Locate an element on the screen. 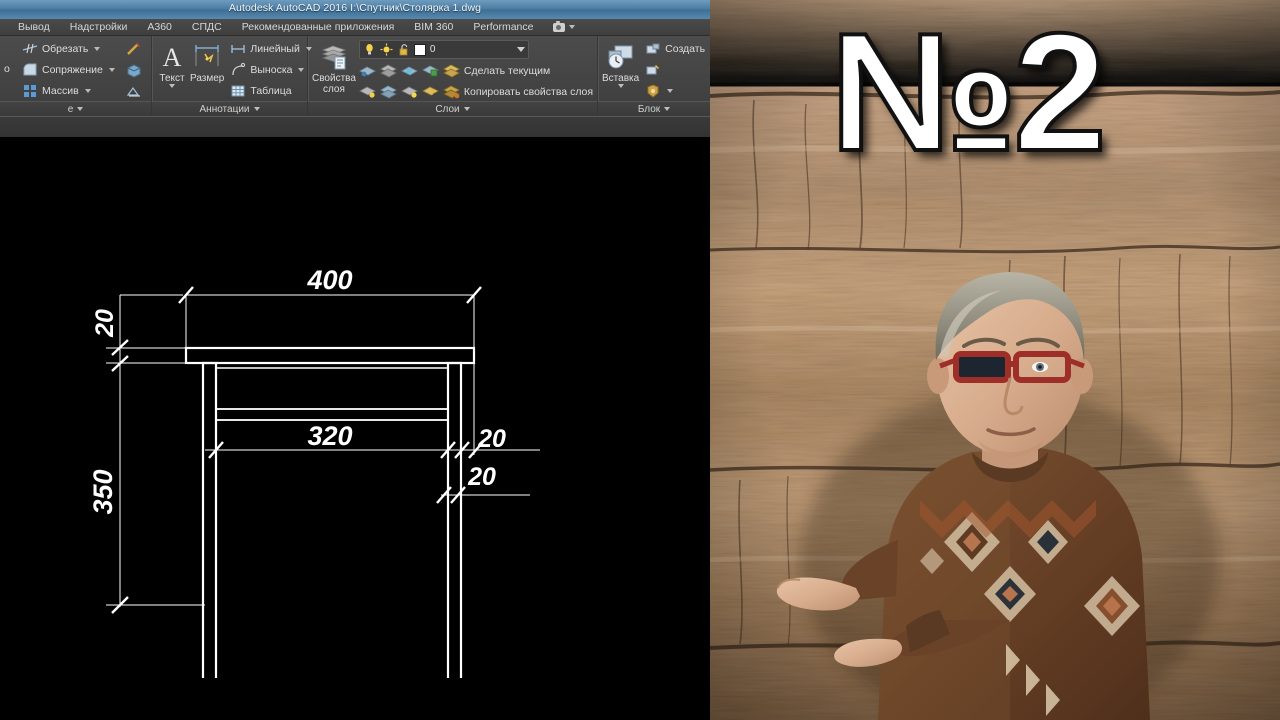  layer-unisolate-icon is located at coordinates (388, 91).